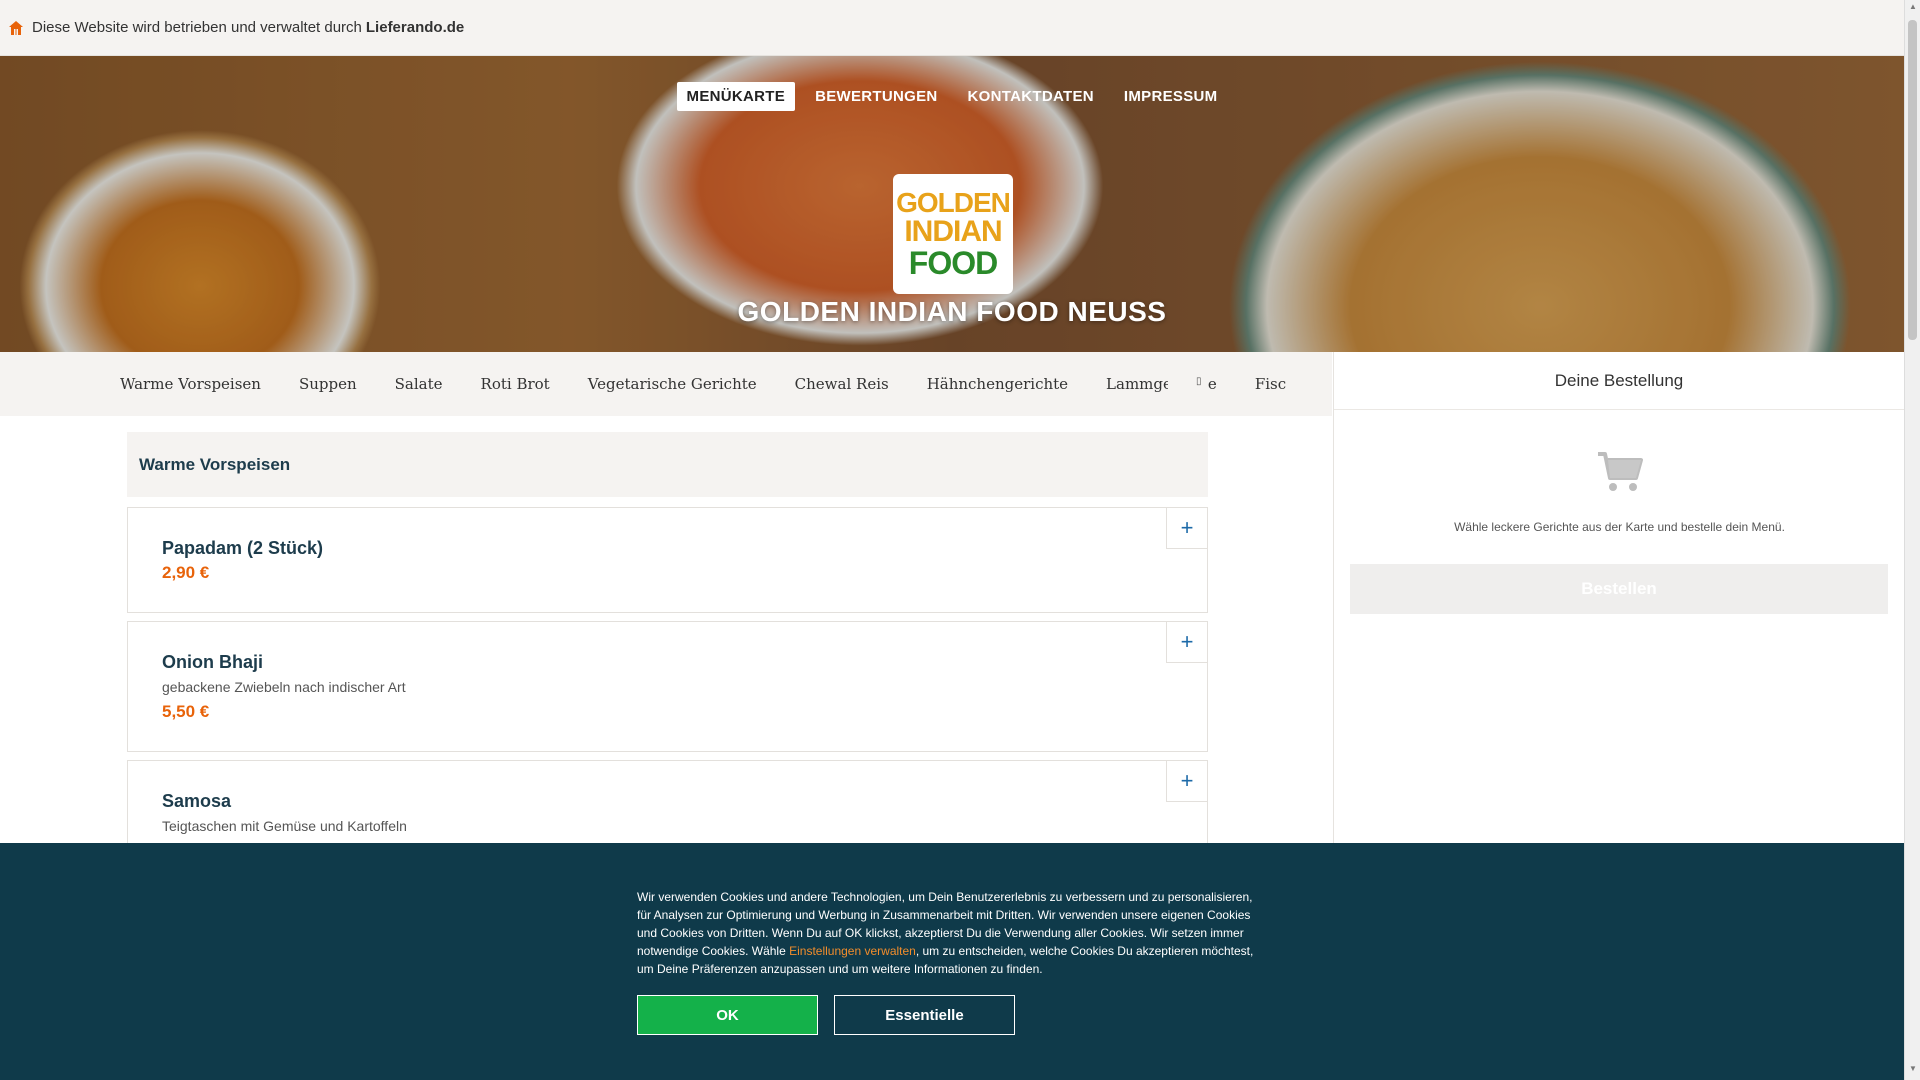  I want to click on category-salate: Salate, so click(419, 384).